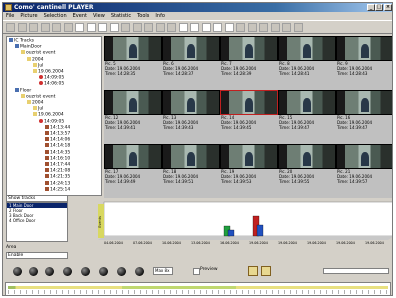  Describe the element at coordinates (356, 271) in the screenshot. I see `position-slider` at that location.